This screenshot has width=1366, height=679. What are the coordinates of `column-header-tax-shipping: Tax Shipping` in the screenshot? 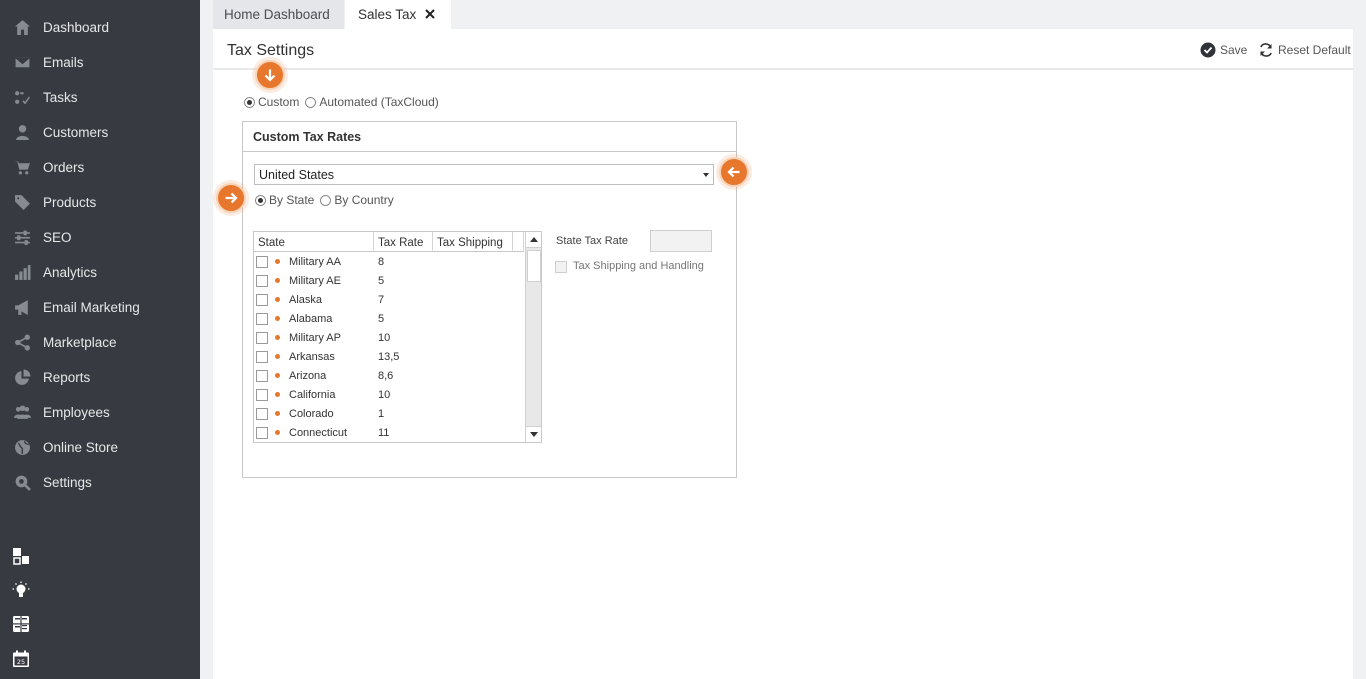 It's located at (473, 242).